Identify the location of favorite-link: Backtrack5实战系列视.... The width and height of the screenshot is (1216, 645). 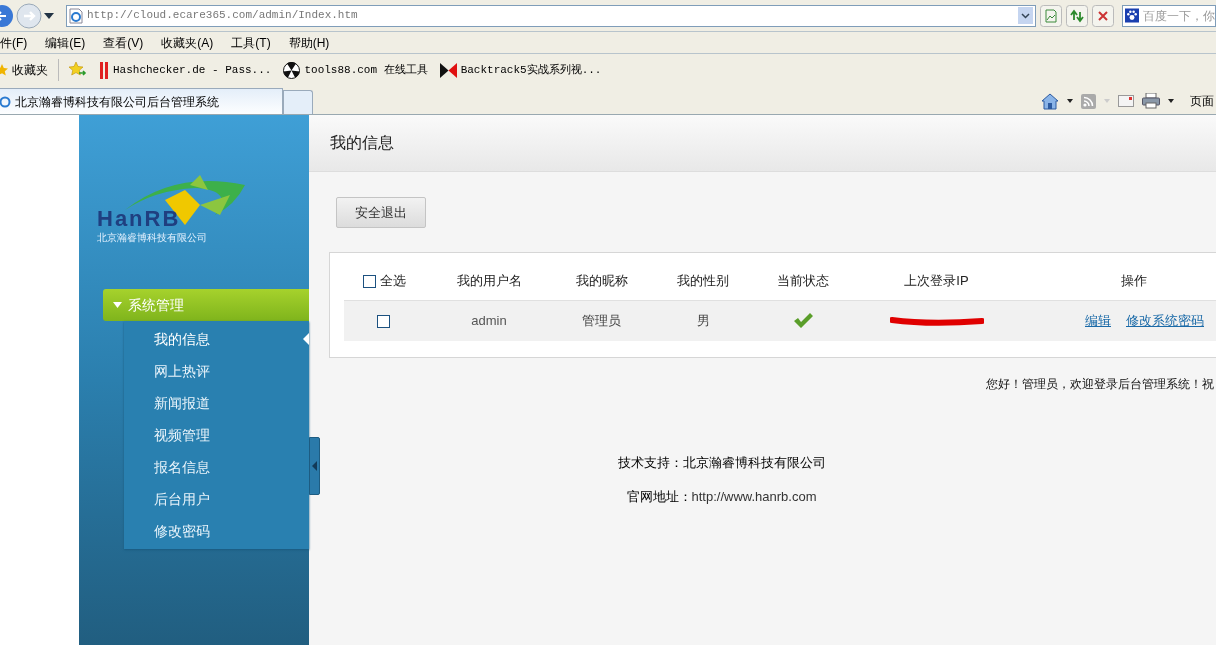
(531, 70).